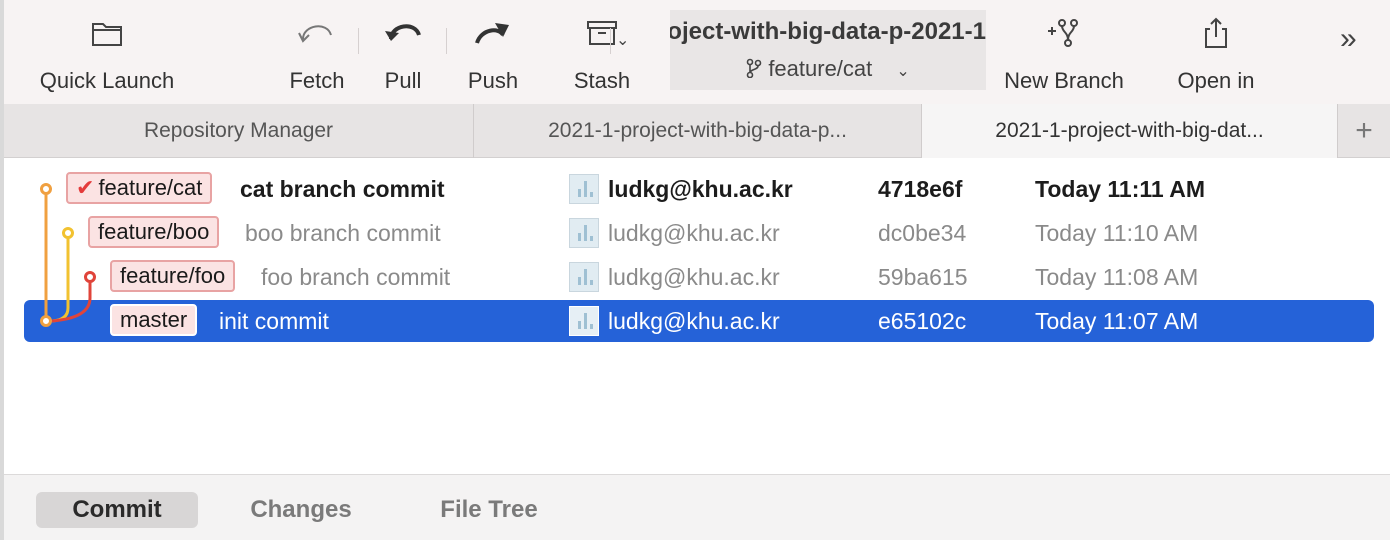 This screenshot has height=540, width=1390. Describe the element at coordinates (60, 278) in the screenshot. I see `graph-line-boo` at that location.